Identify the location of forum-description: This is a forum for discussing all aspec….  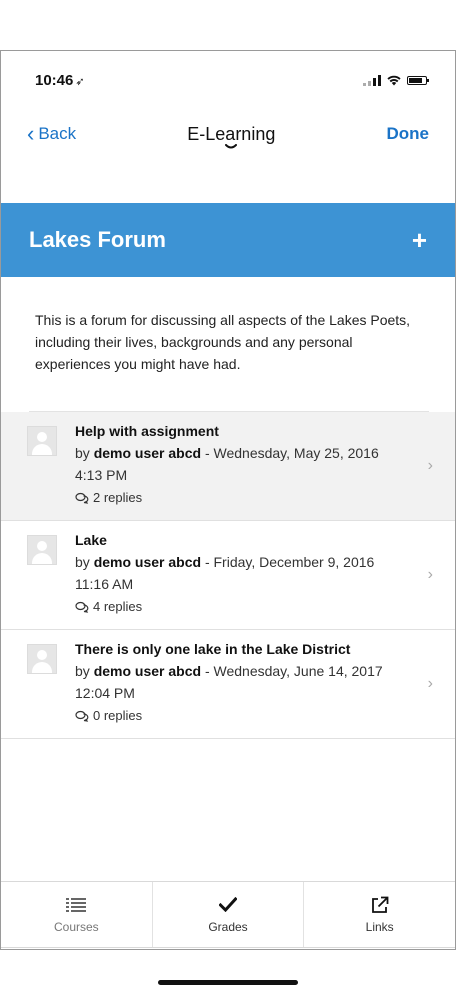
(223, 342).